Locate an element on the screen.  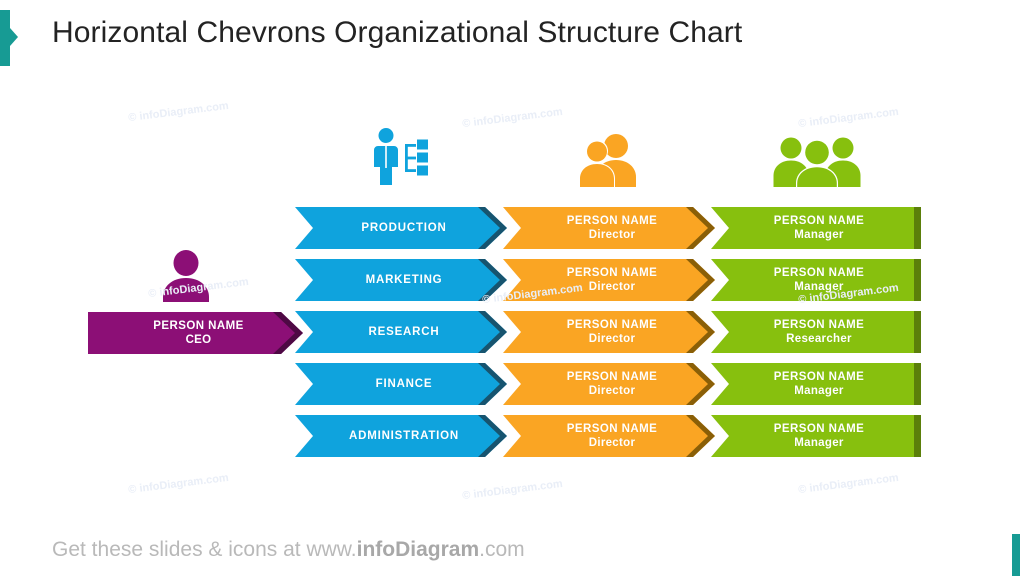
ceo-chevron: PERSON NAME CEO is located at coordinates (195, 333).